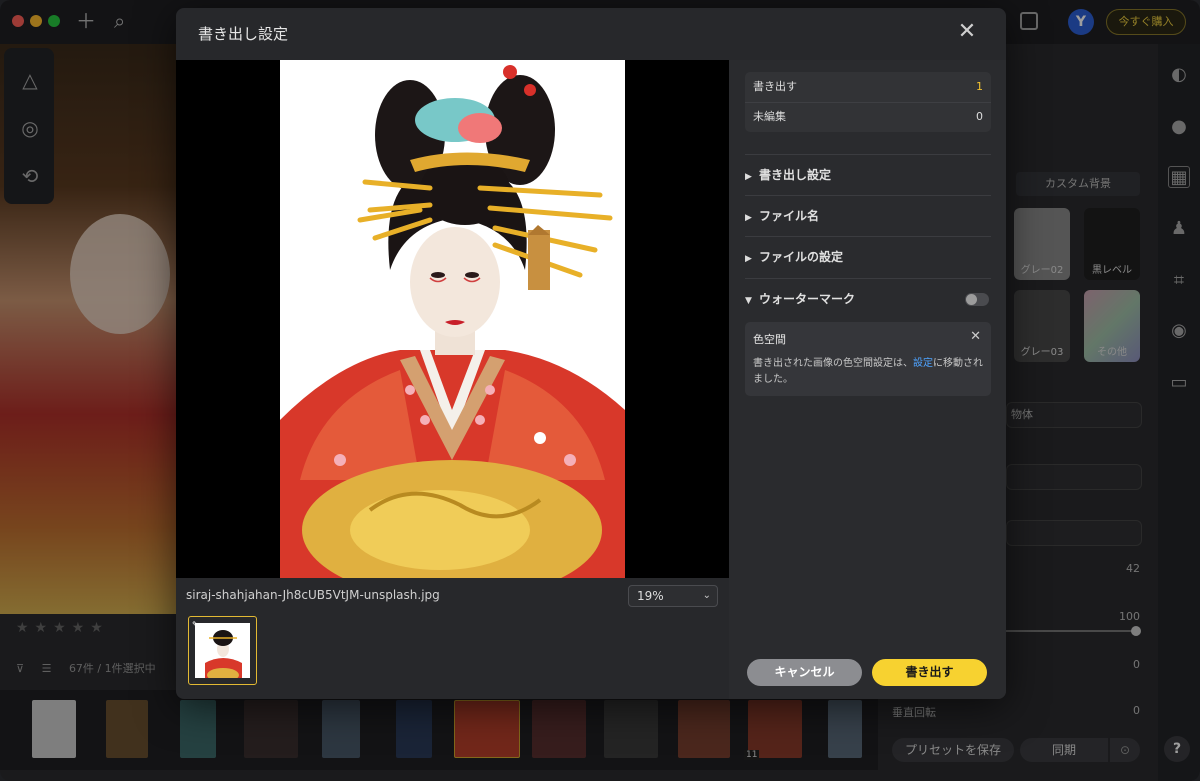 This screenshot has height=781, width=1200. Describe the element at coordinates (929, 672) in the screenshot. I see `export-button: 書き出す` at that location.